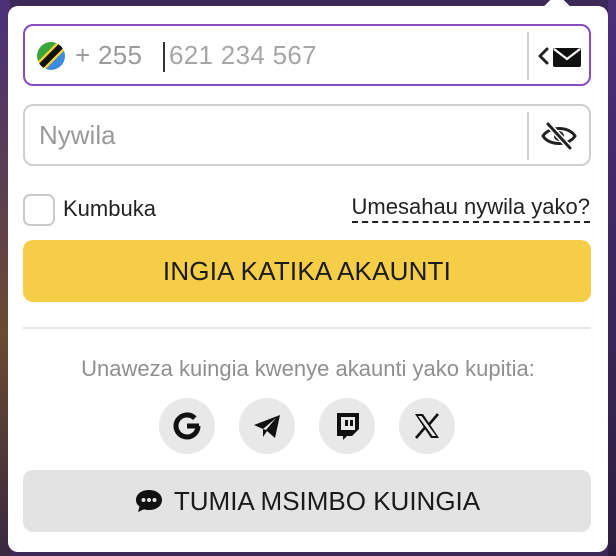 The height and width of the screenshot is (556, 616). I want to click on password-input: Nywila, so click(77, 135).